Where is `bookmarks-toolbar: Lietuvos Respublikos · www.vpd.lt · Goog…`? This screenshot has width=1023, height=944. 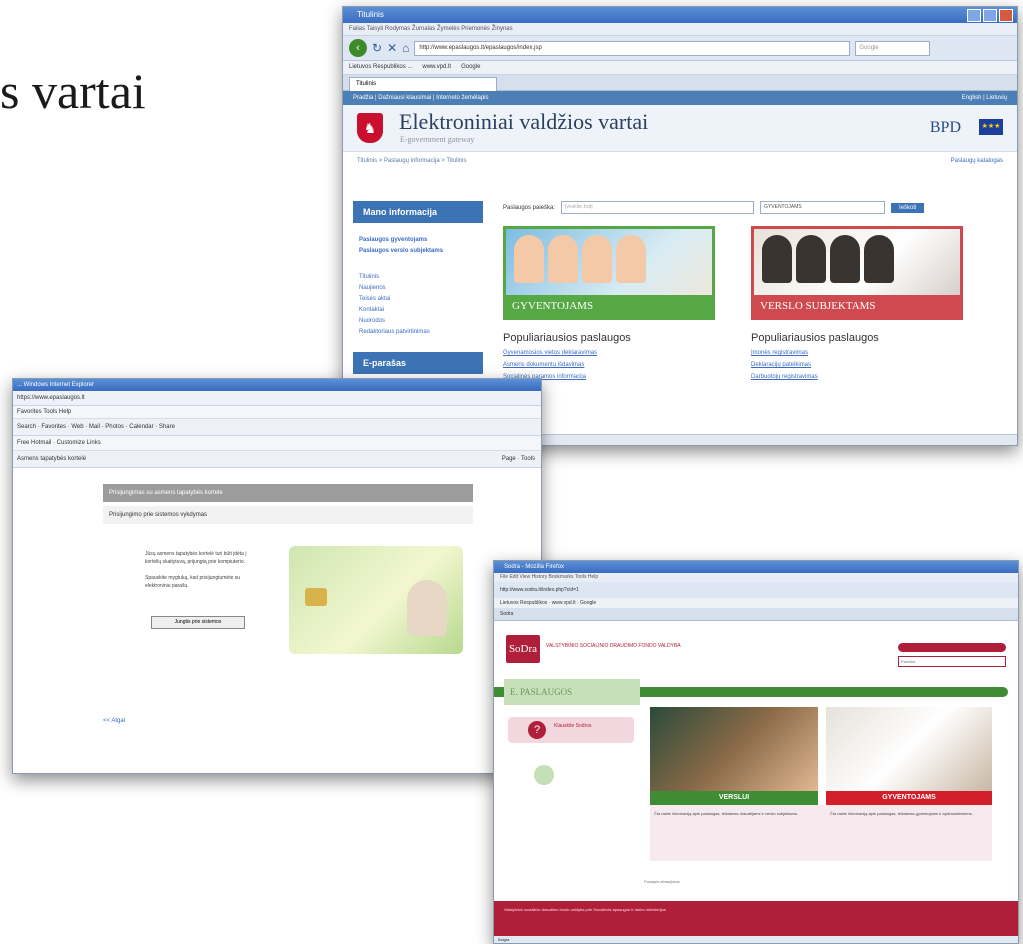 bookmarks-toolbar: Lietuvos Respublikos · www.vpd.lt · Goog… is located at coordinates (756, 603).